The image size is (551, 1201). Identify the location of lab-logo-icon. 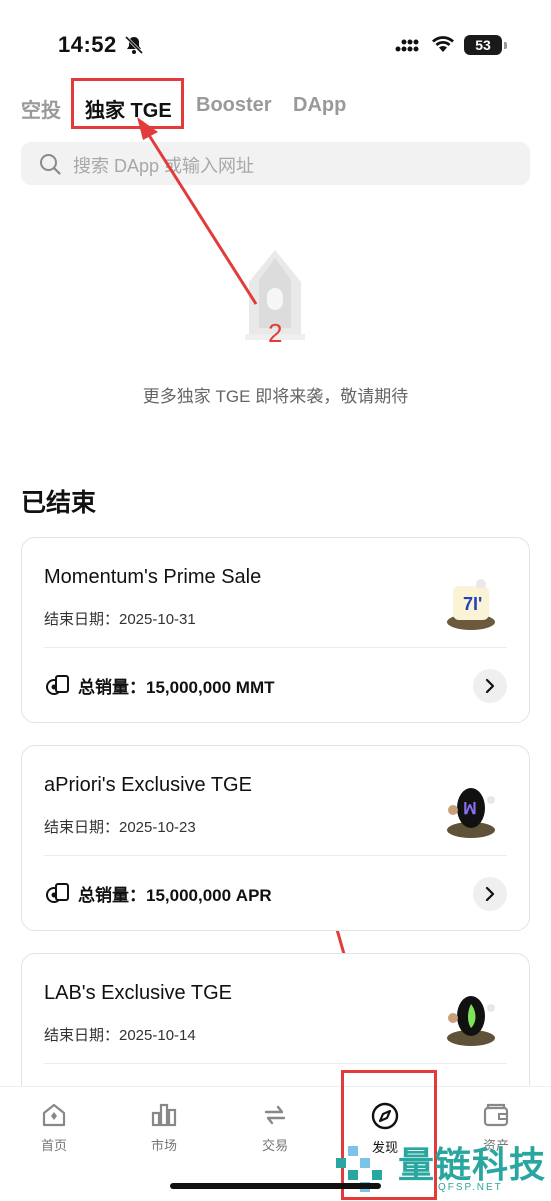
(471, 1021).